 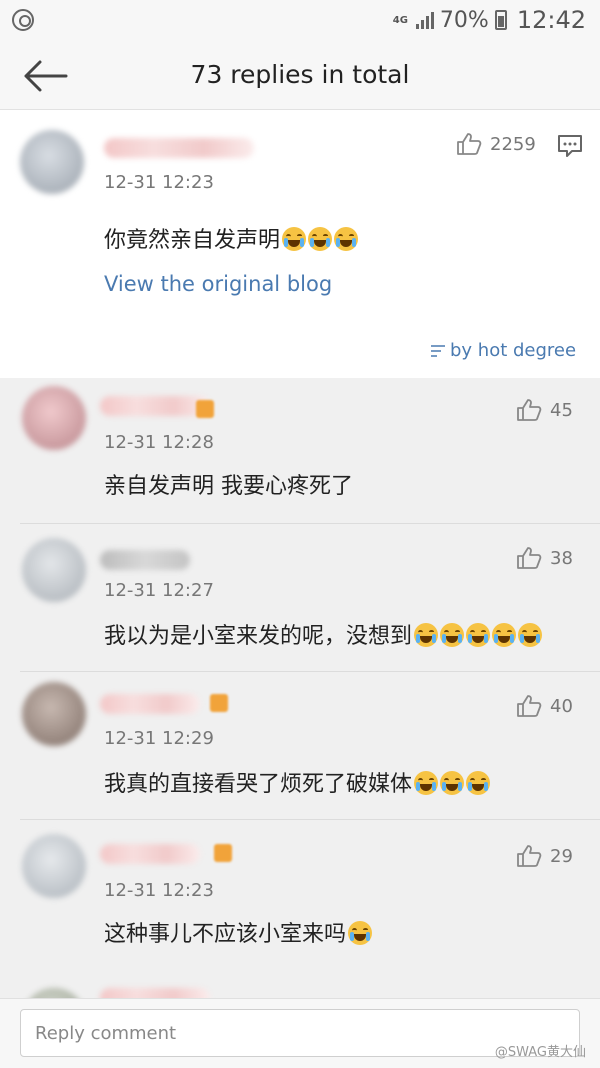 I want to click on reply-text-content: 这种事儿不应该小室来吗, so click(x=225, y=934).